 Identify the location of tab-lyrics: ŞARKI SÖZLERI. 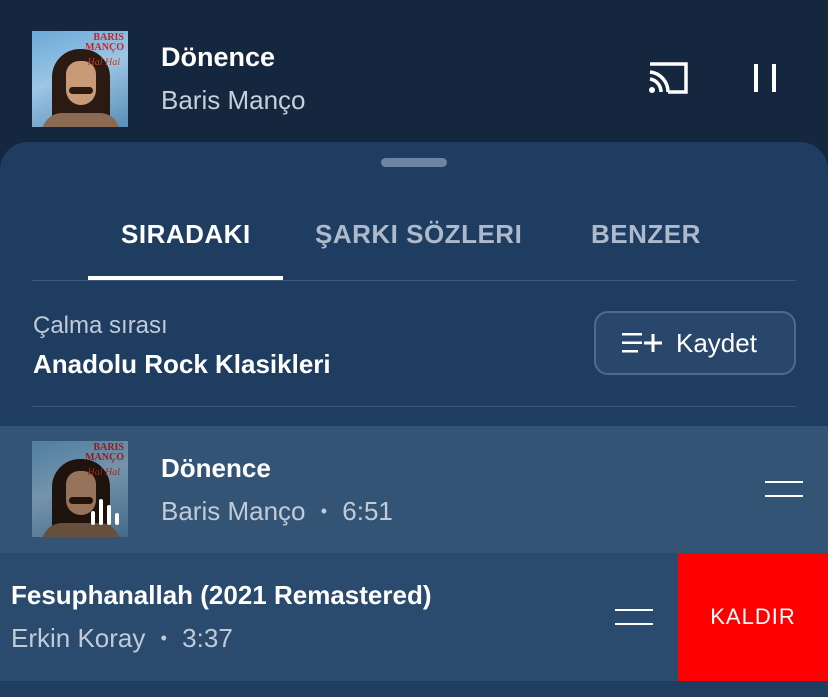
(418, 234).